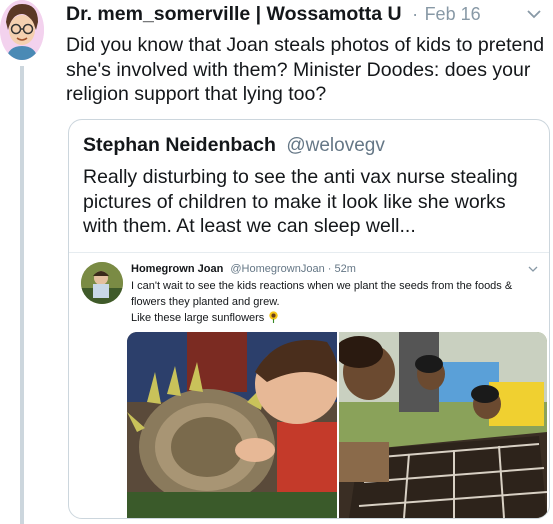 Image resolution: width=553 pixels, height=524 pixels. Describe the element at coordinates (533, 269) in the screenshot. I see `inner-chevron-down-icon` at that location.